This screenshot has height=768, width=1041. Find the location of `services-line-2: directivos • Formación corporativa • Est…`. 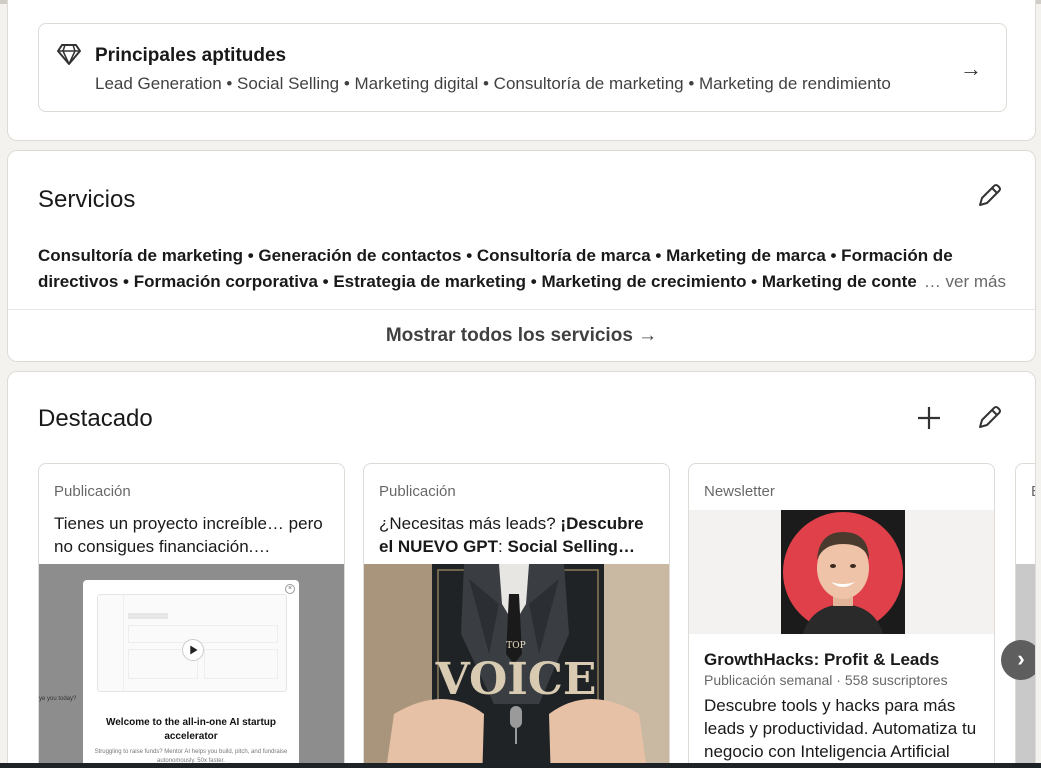

services-line-2: directivos • Formación corporativa • Est… is located at coordinates (477, 281).